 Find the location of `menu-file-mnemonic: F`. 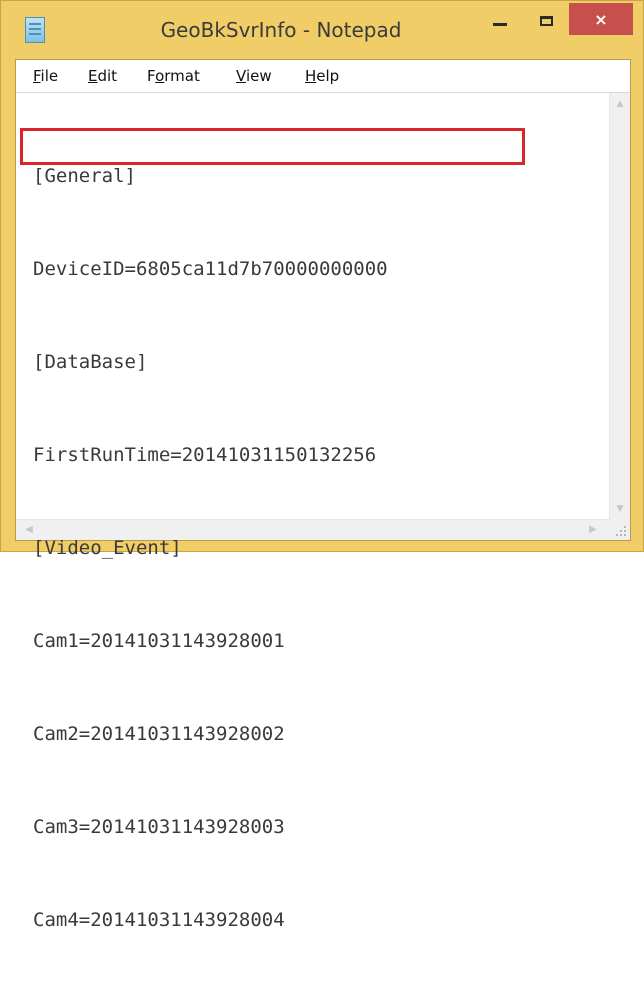

menu-file-mnemonic: F is located at coordinates (37, 76).